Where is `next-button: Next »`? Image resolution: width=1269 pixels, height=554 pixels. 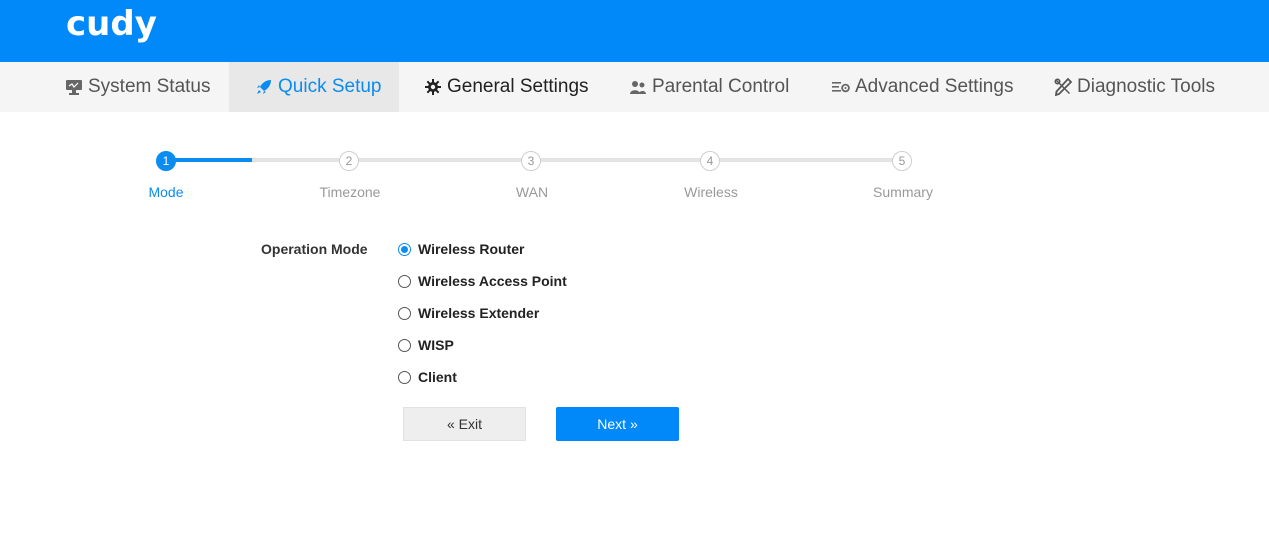 next-button: Next » is located at coordinates (617, 424).